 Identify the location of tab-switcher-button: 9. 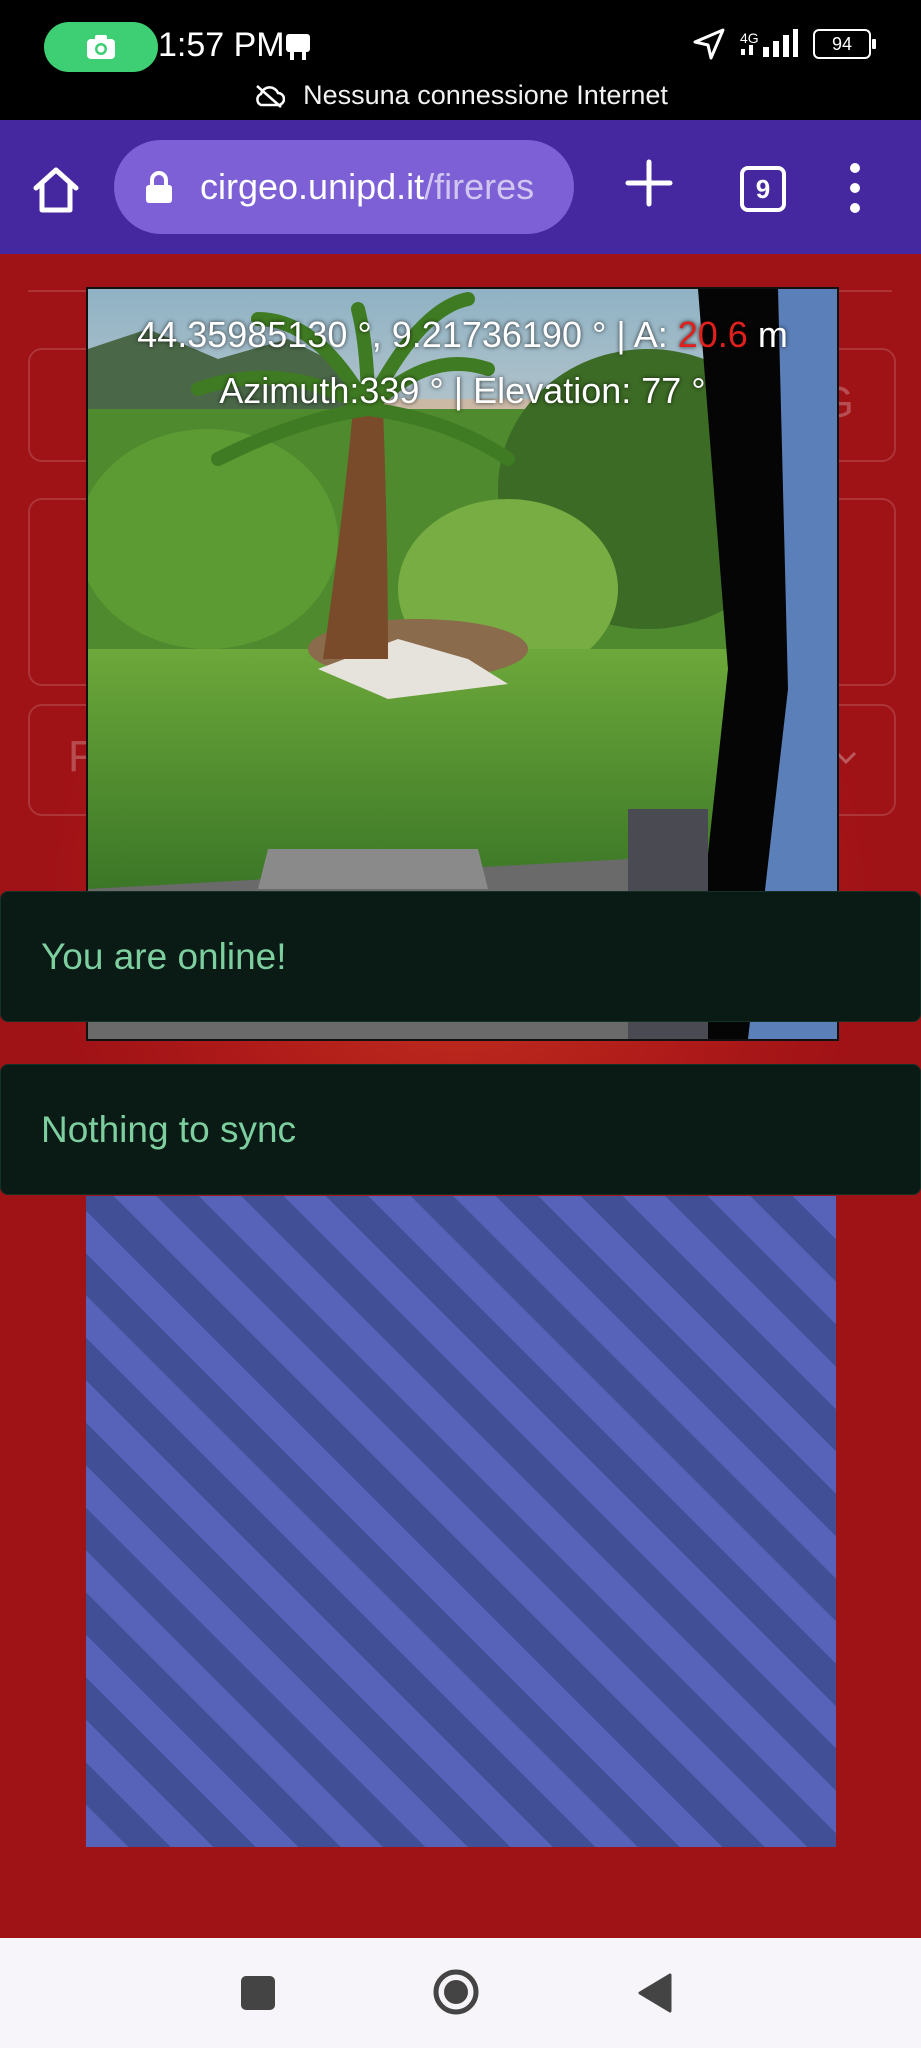
(763, 189).